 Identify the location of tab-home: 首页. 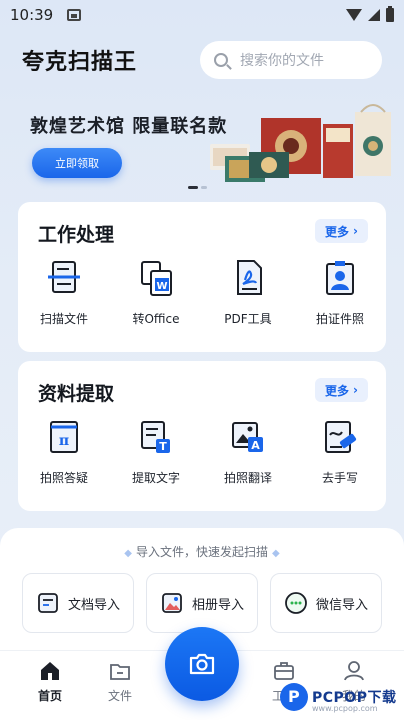
(50, 681).